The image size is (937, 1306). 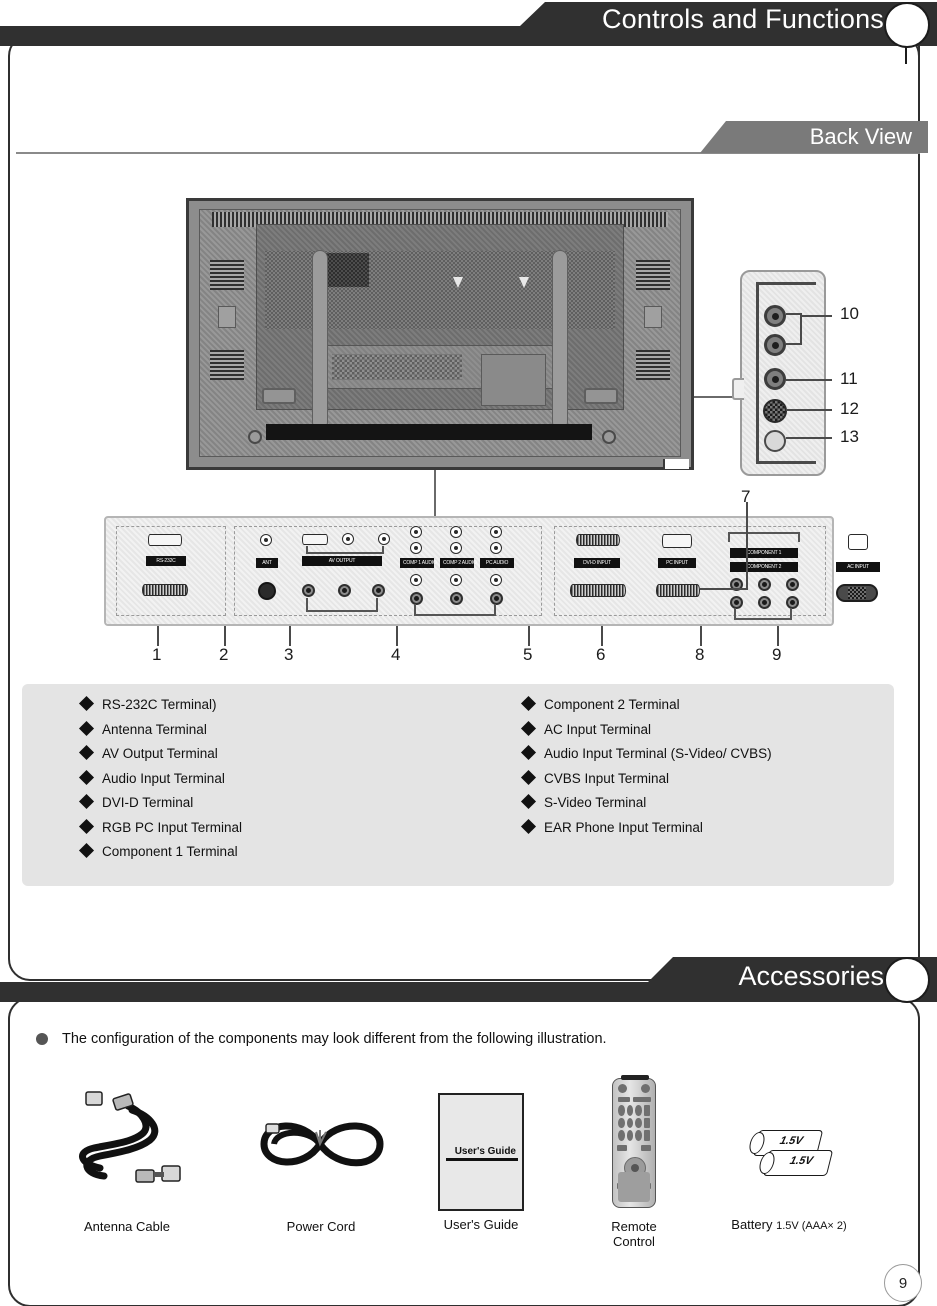 I want to click on tv-arrow-marker-icon, so click(x=458, y=282).